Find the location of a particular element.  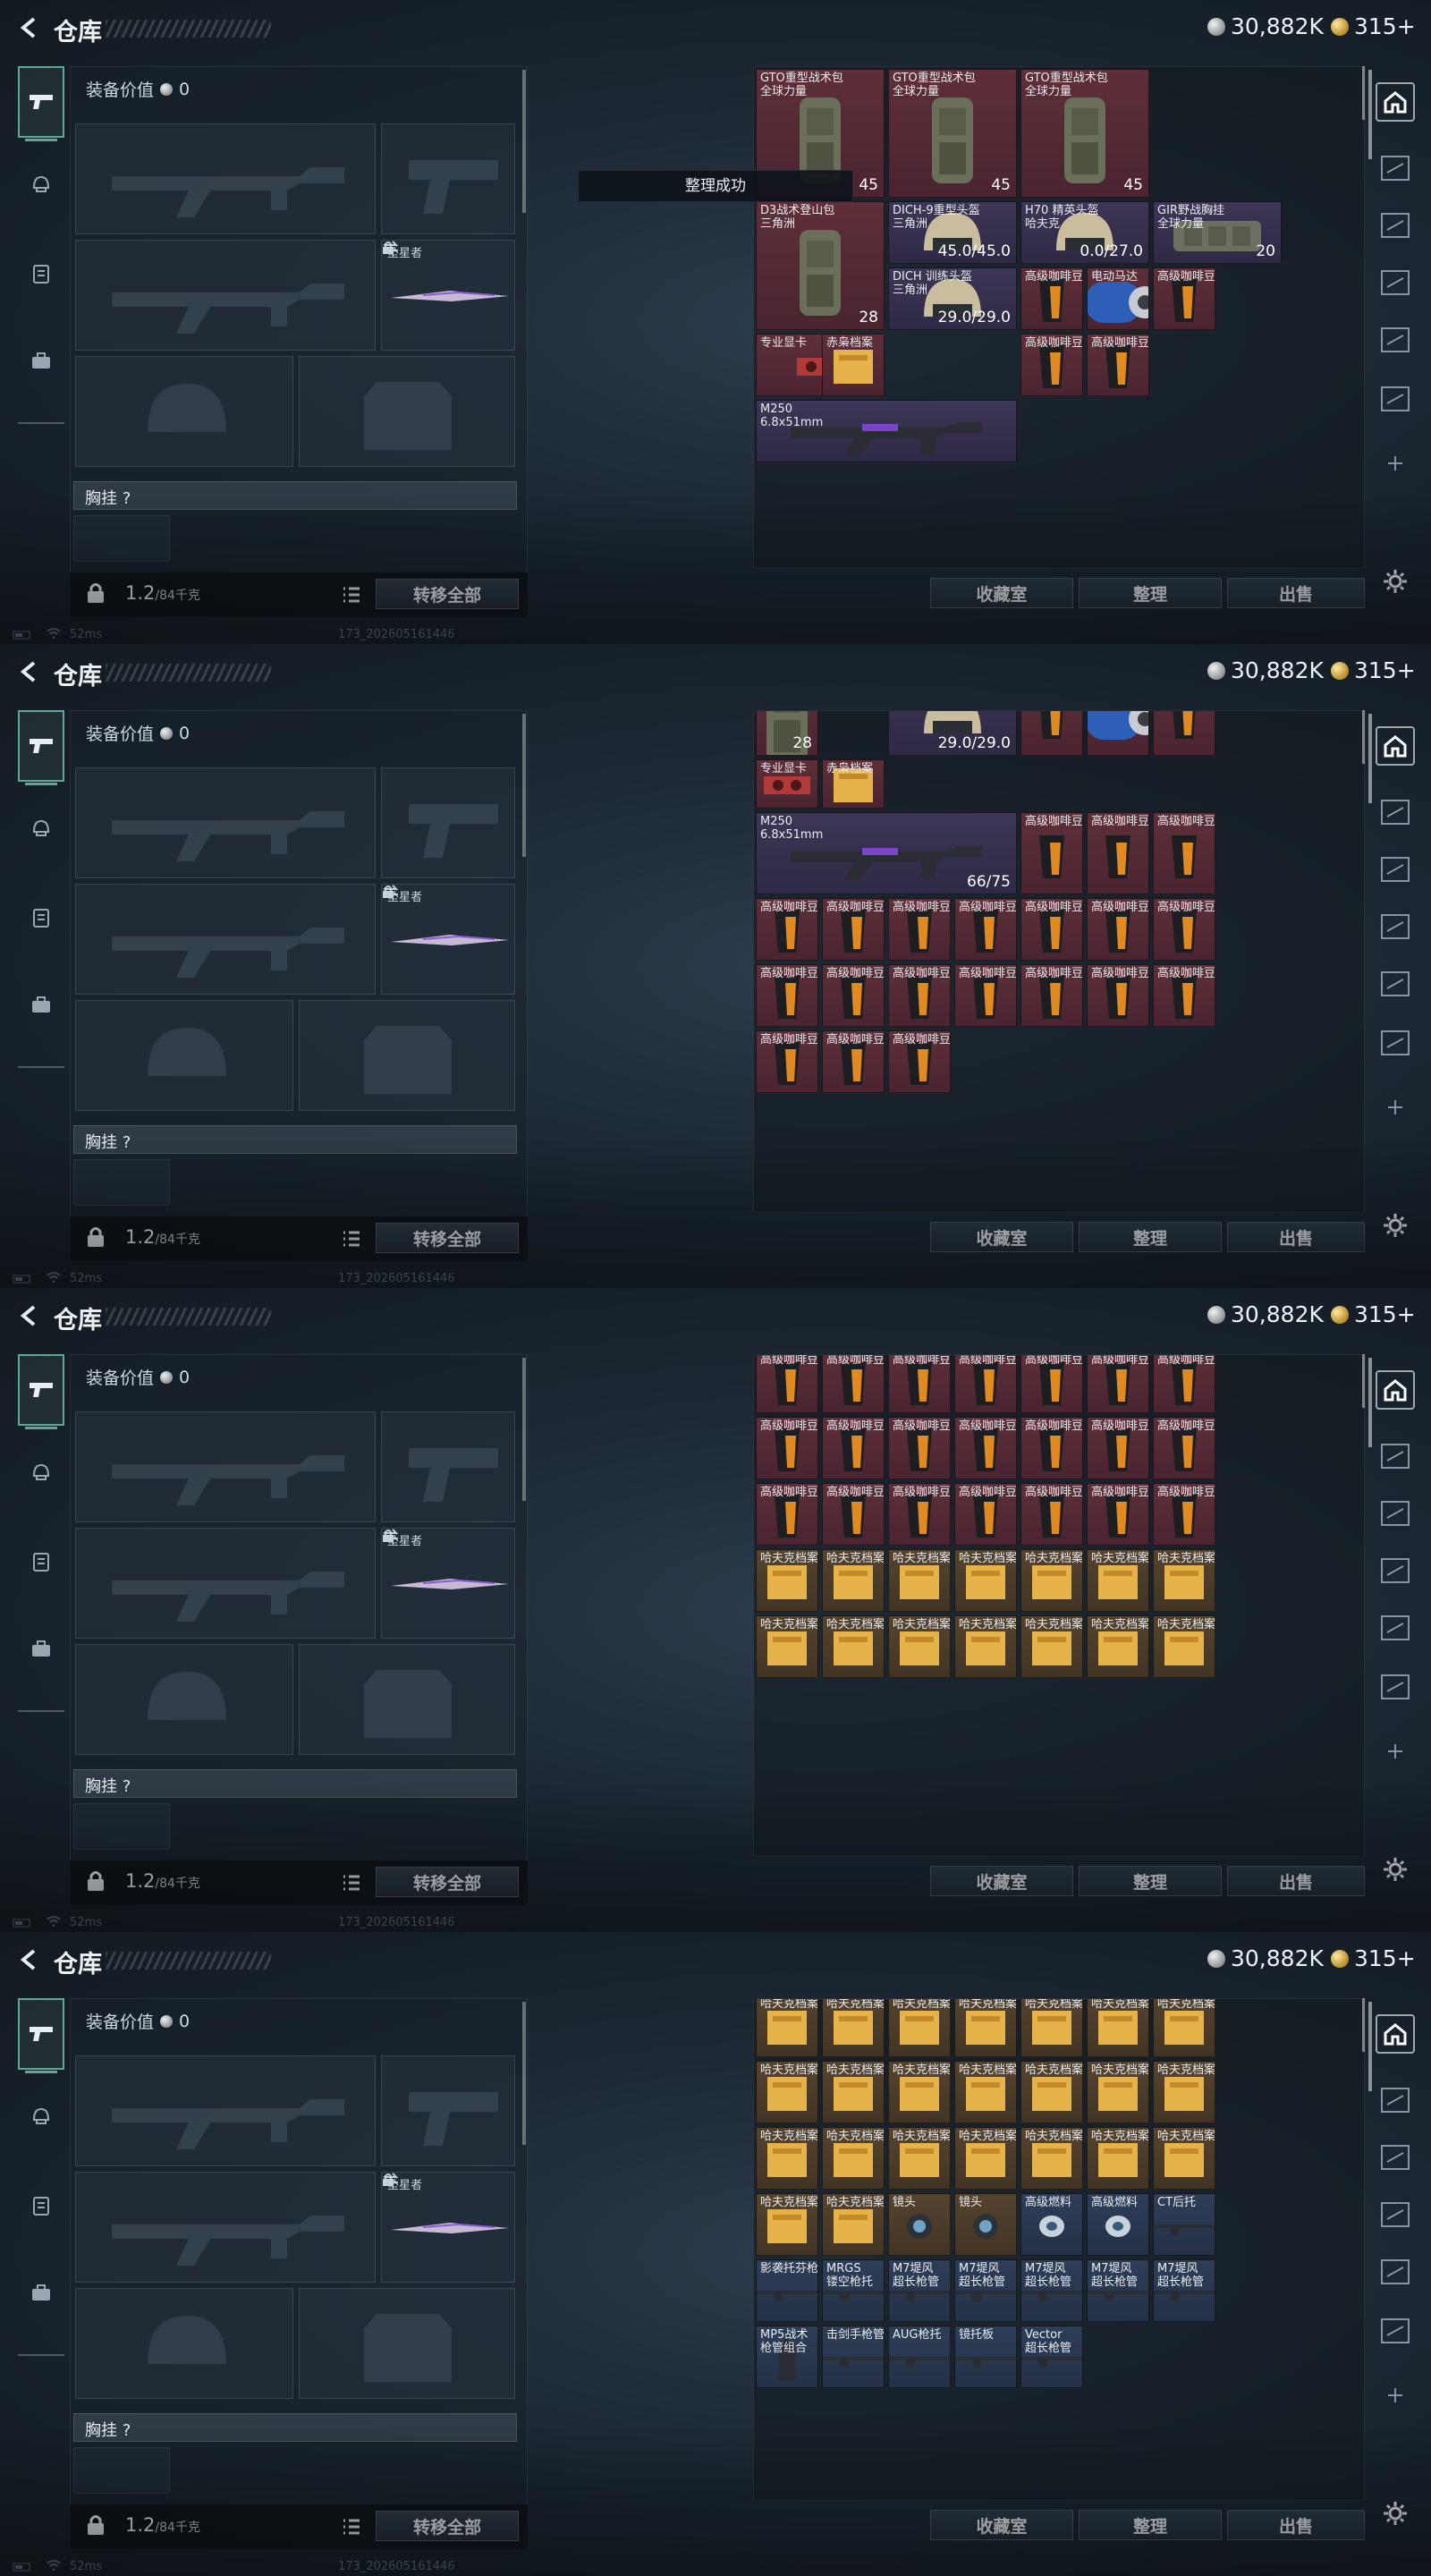

stash-item: 专业显卡 is located at coordinates (787, 783).